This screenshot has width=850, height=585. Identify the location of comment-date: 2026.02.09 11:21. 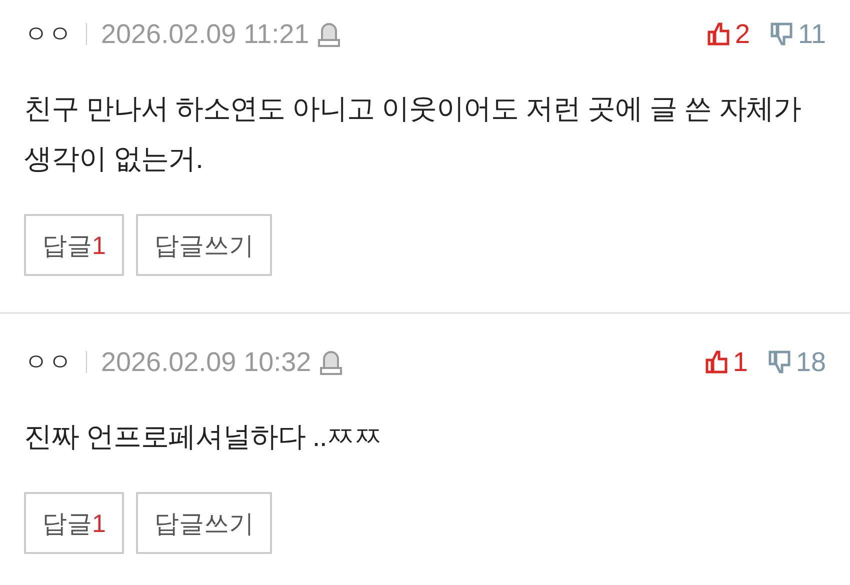
(205, 34).